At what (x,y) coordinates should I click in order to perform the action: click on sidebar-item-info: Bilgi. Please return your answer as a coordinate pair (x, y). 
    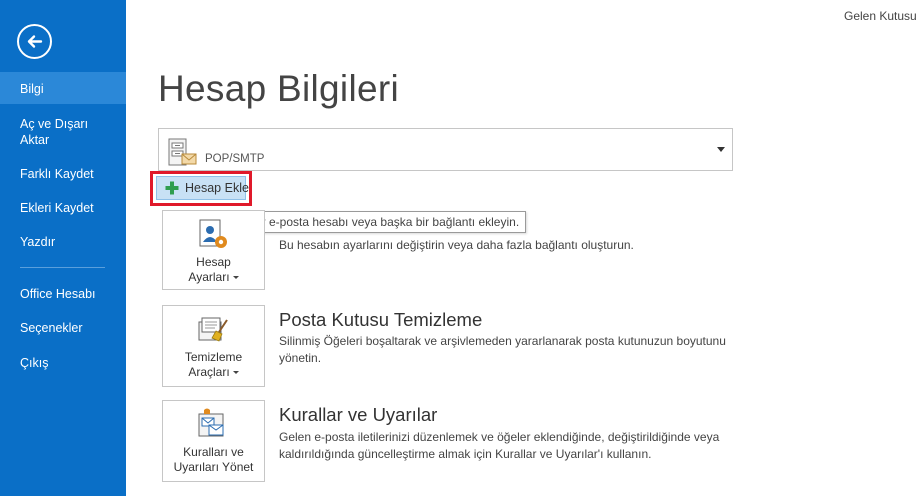
    Looking at the image, I should click on (63, 88).